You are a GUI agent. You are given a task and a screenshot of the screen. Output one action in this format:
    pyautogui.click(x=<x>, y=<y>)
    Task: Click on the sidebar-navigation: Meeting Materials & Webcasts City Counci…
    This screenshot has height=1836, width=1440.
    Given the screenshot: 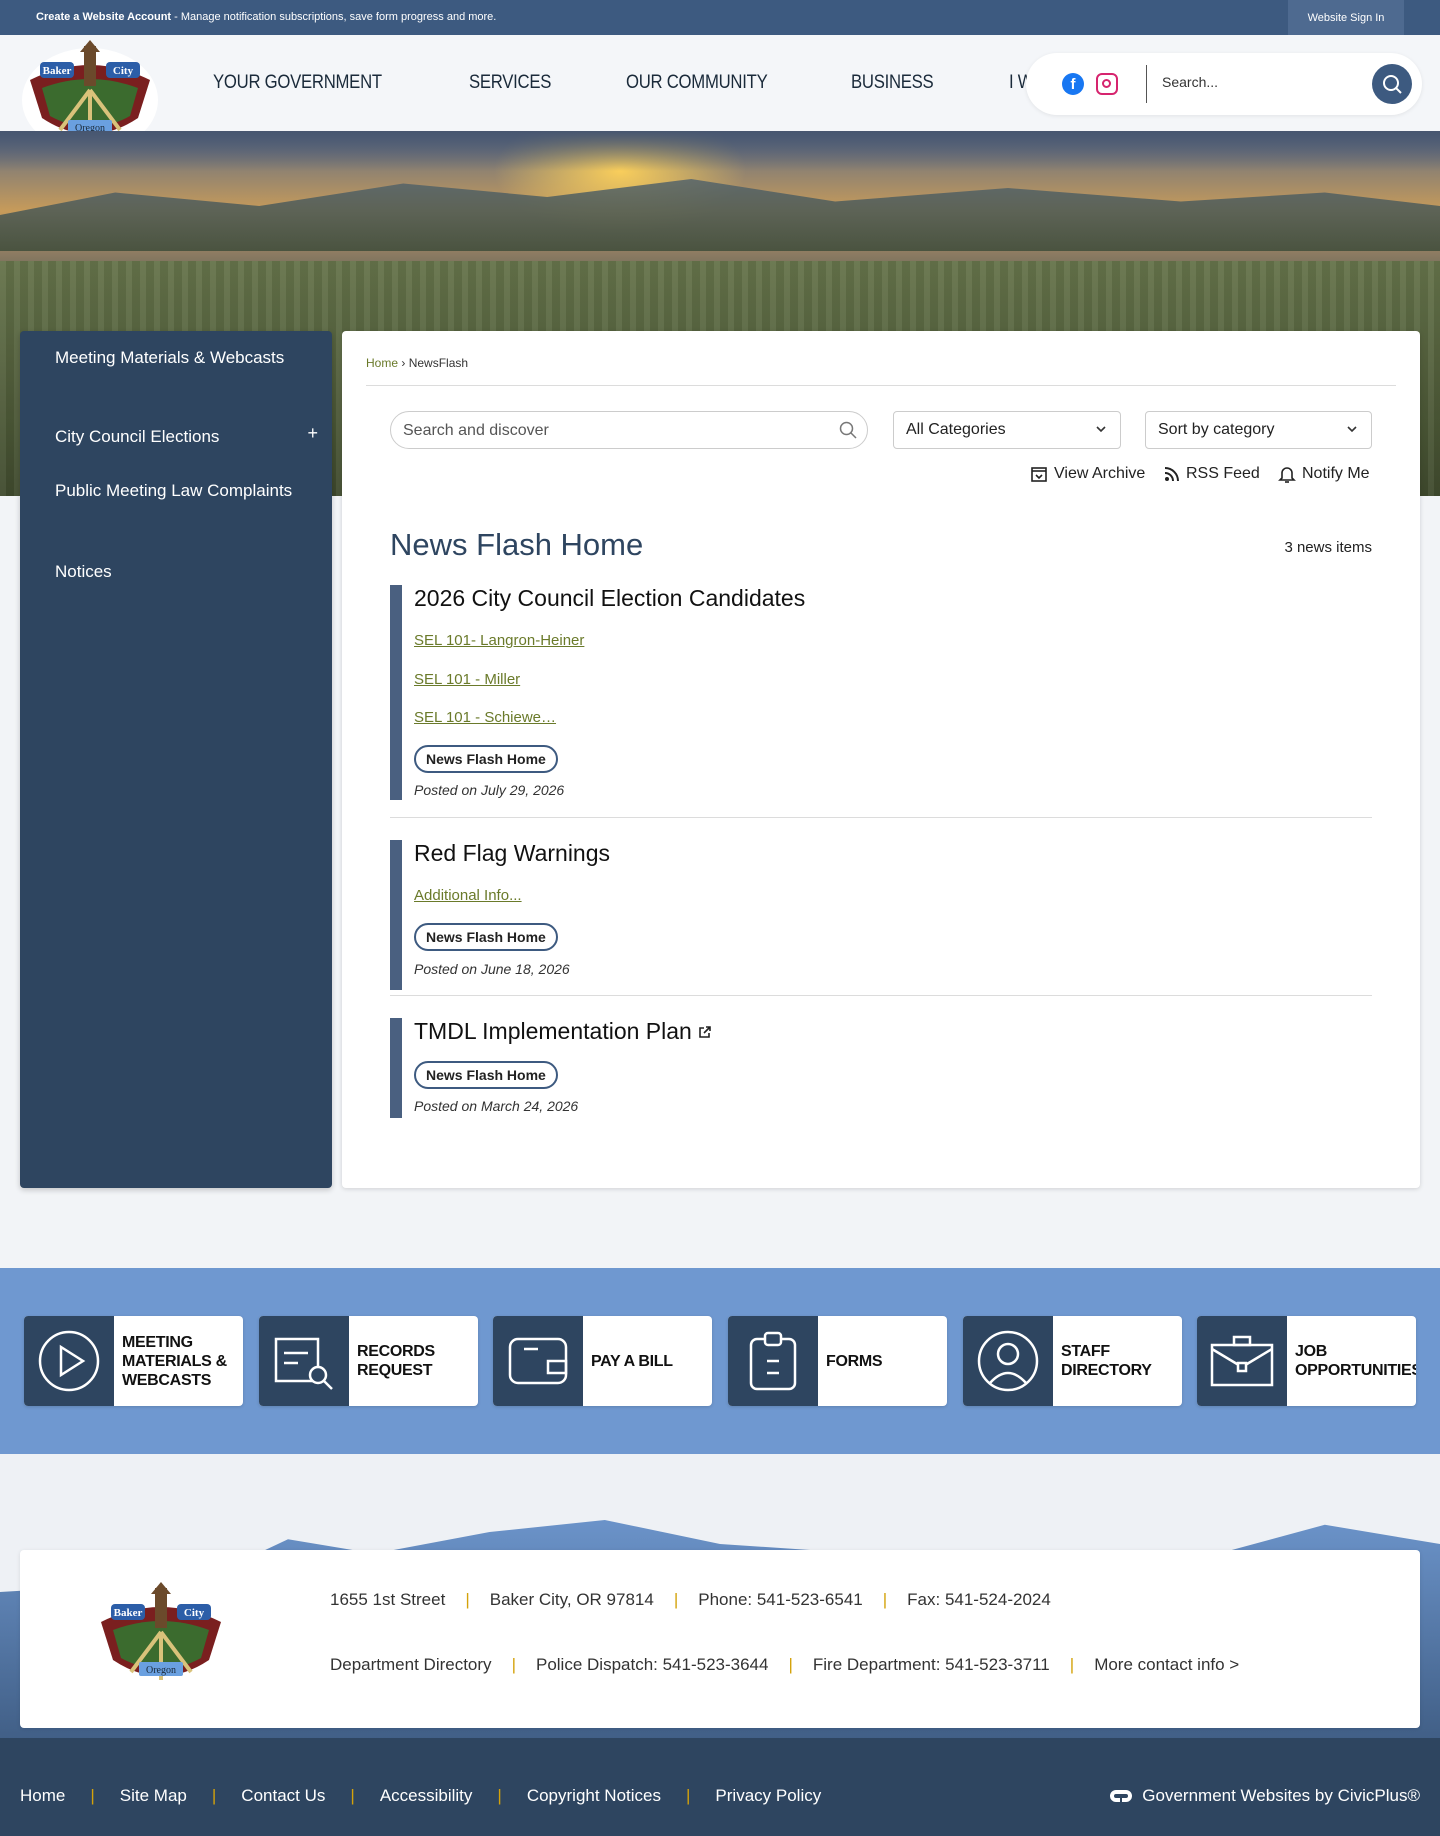 What is the action you would take?
    pyautogui.click(x=176, y=759)
    